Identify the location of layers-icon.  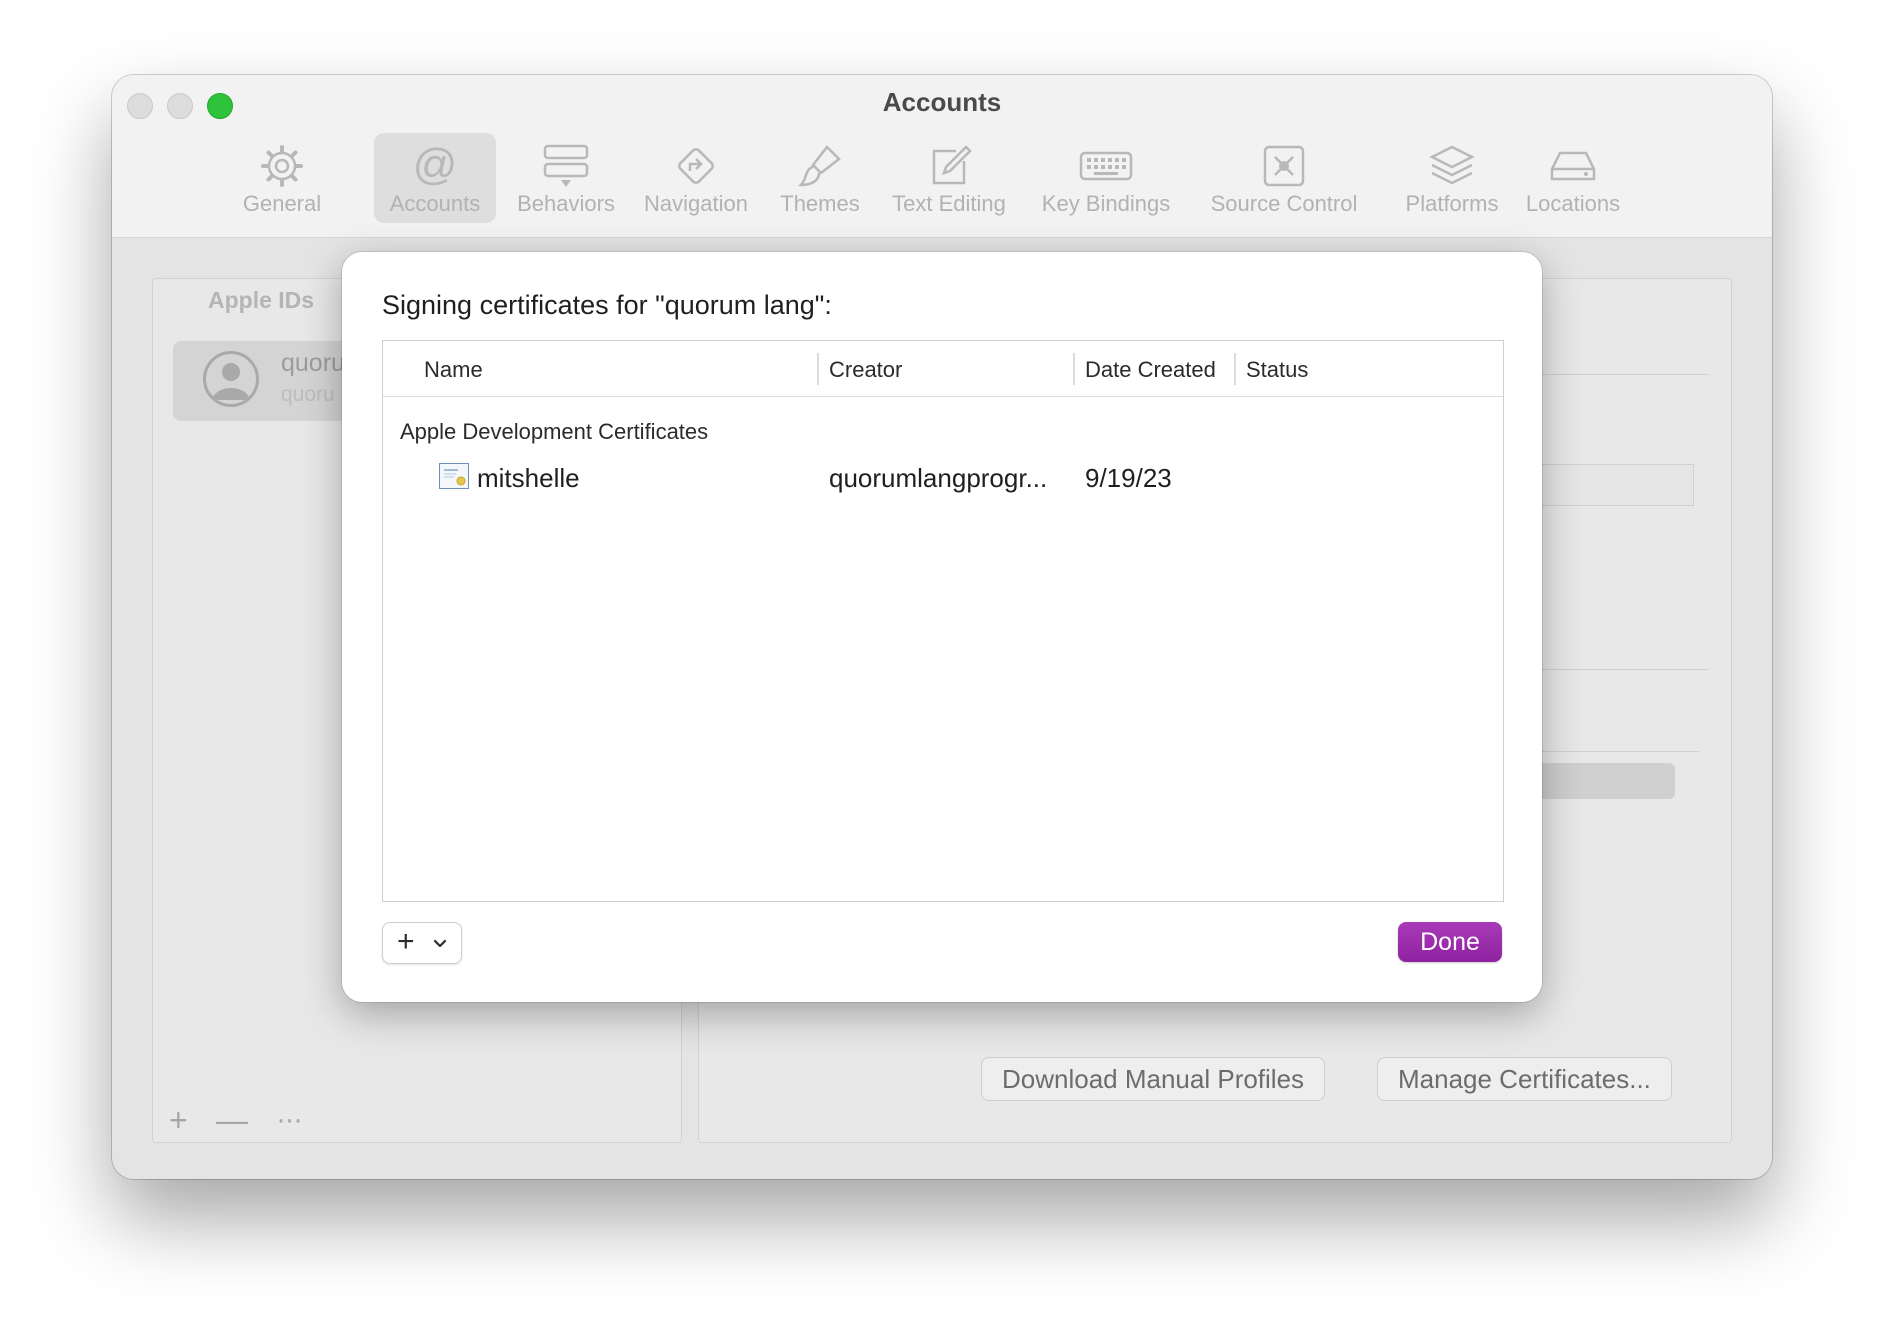
(1452, 165).